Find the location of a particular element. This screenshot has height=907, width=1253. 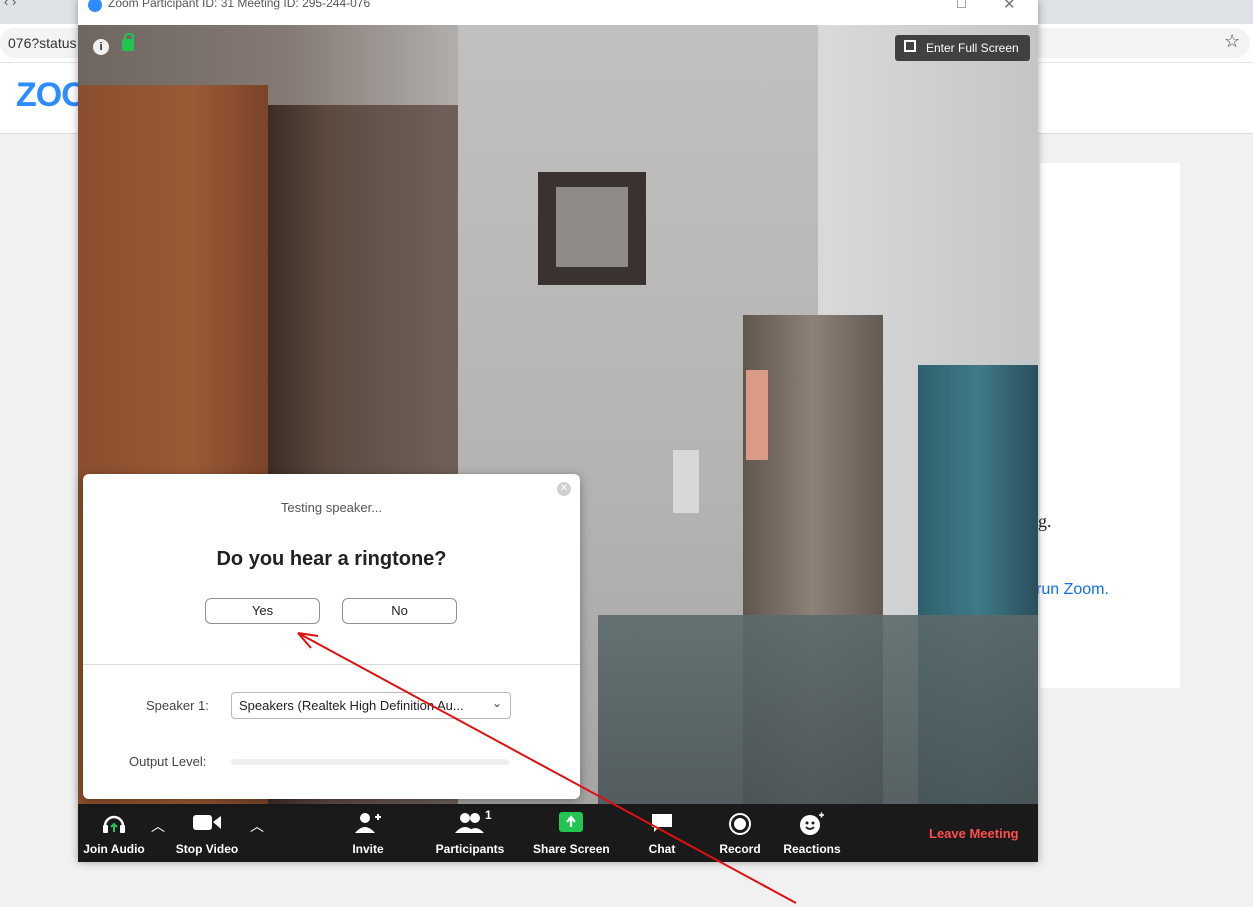

enter-full-screen-label: Enter Full Screen is located at coordinates (972, 48).